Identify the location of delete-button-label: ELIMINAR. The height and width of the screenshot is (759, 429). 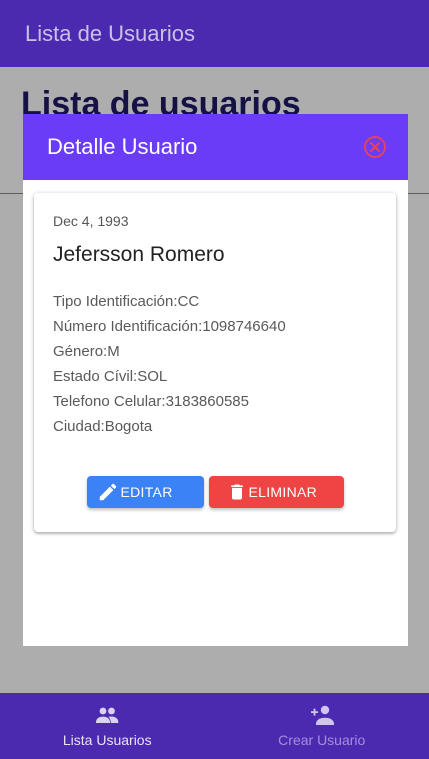
(283, 492).